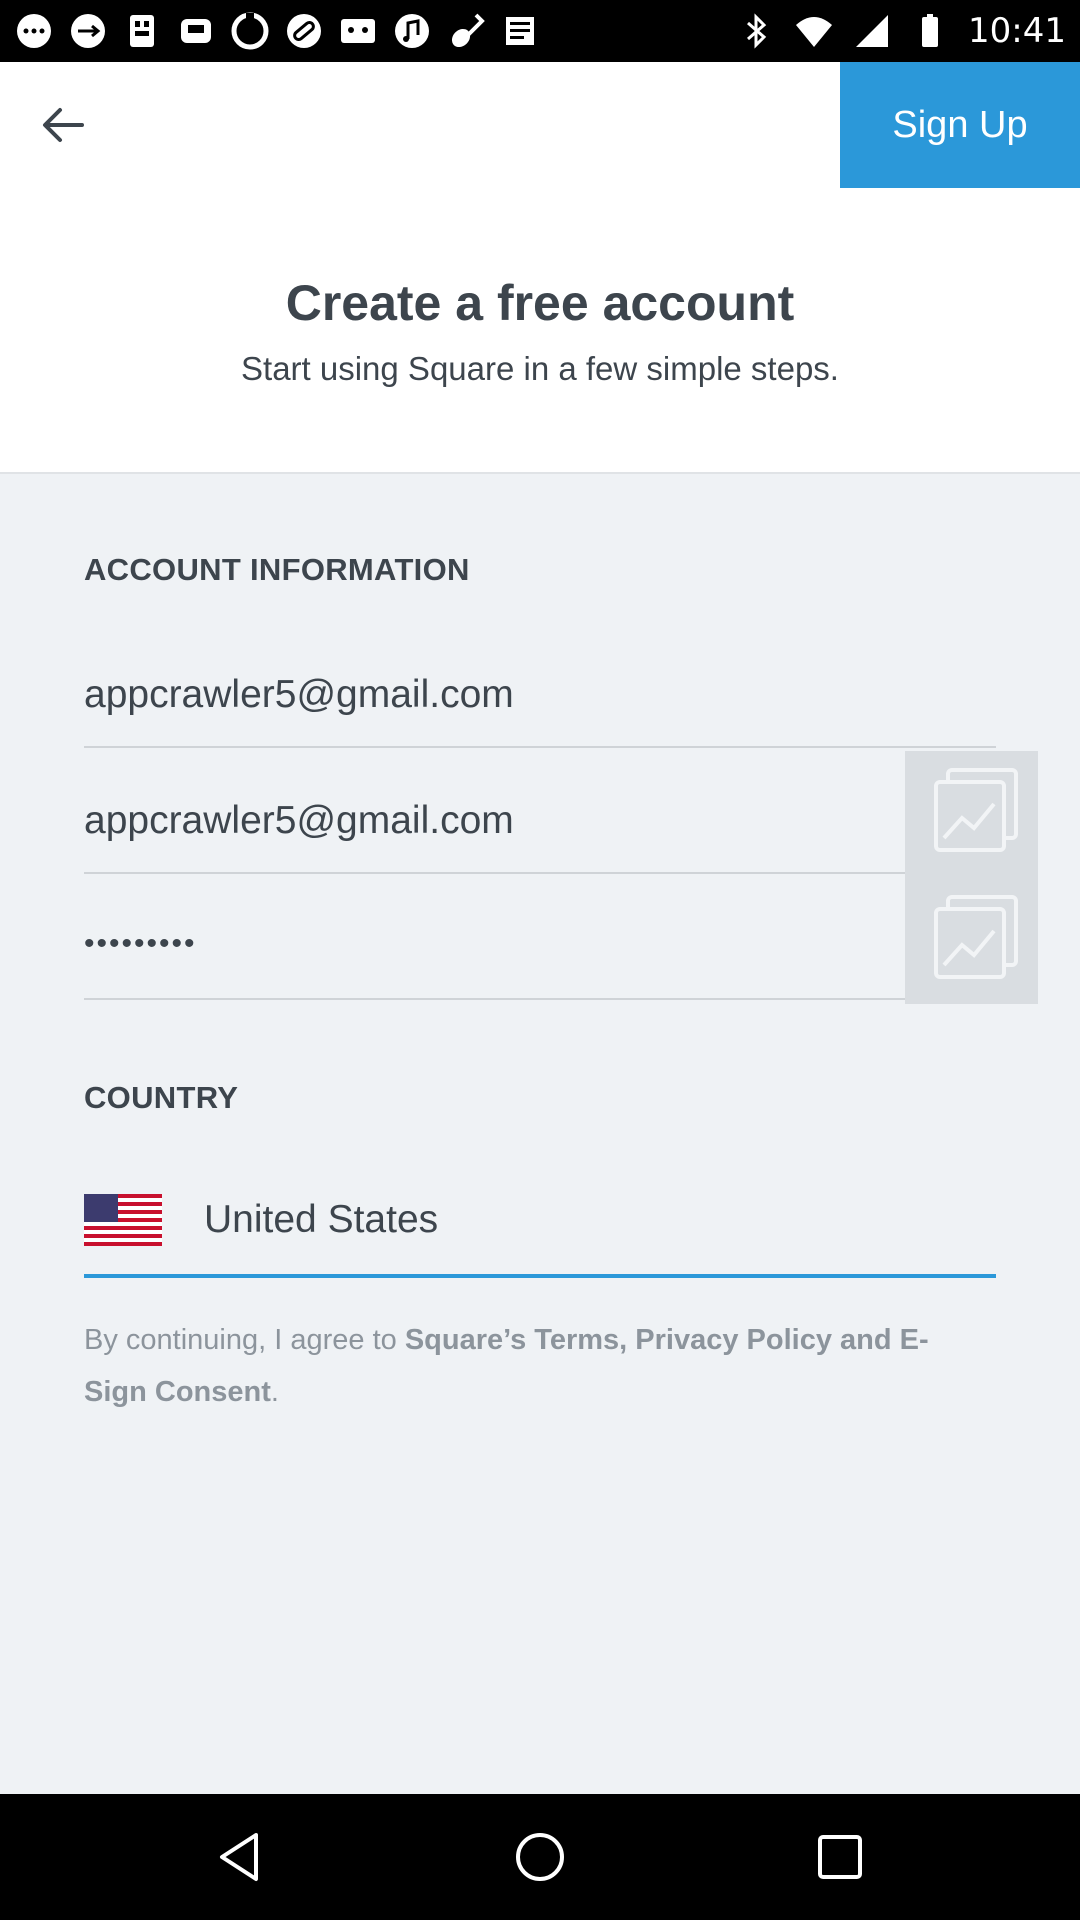  I want to click on link-icon, so click(304, 31).